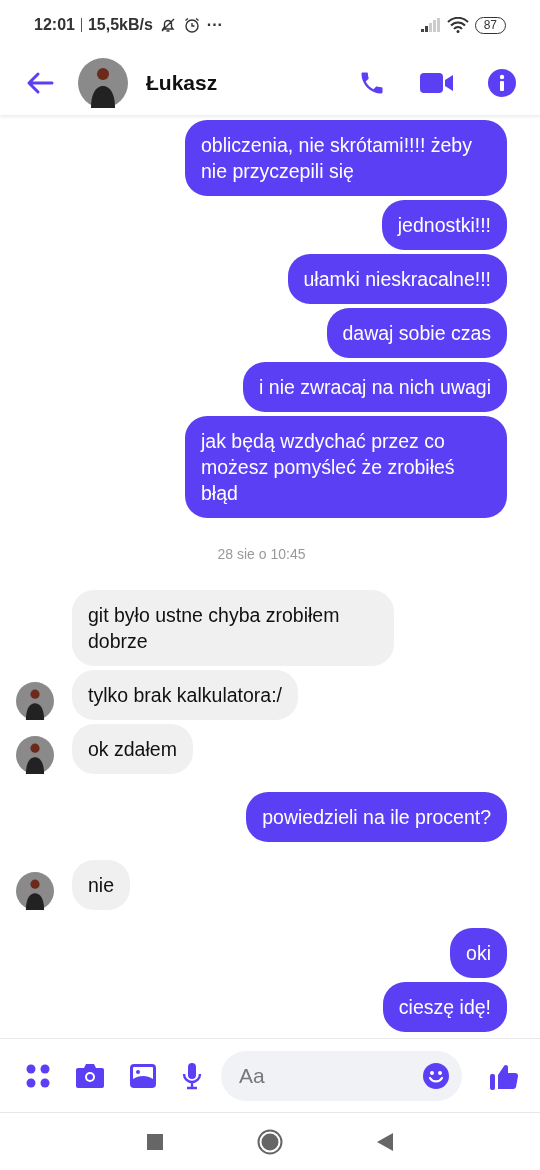 This screenshot has height=1170, width=540. Describe the element at coordinates (54, 25) in the screenshot. I see `clock: 12:01` at that location.